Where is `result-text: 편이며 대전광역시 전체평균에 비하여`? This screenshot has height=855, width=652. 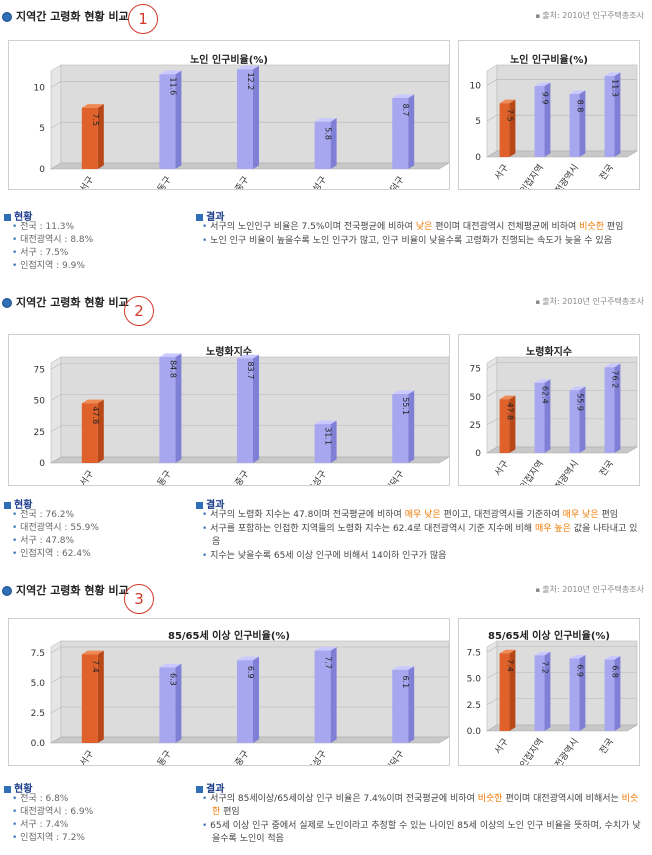 result-text: 편이며 대전광역시 전체평균에 비하여 is located at coordinates (506, 227).